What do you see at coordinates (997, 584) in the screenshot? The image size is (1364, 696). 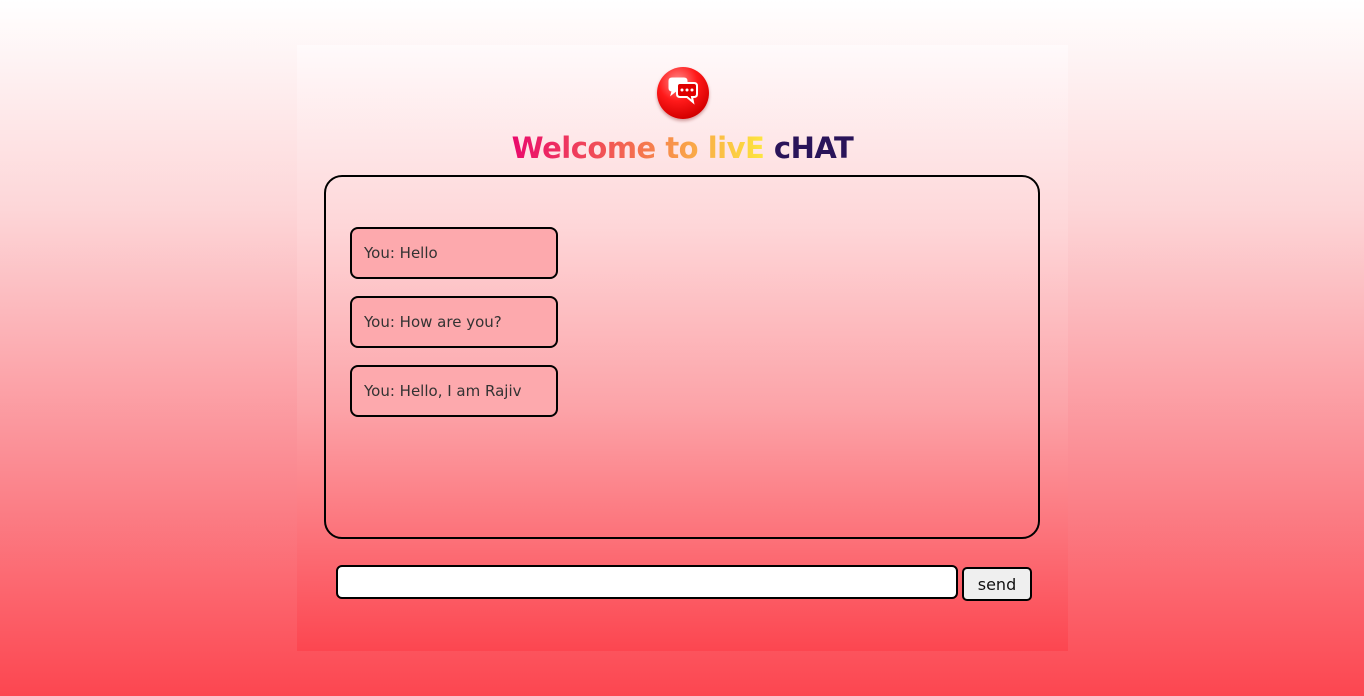 I see `send-button: send` at bounding box center [997, 584].